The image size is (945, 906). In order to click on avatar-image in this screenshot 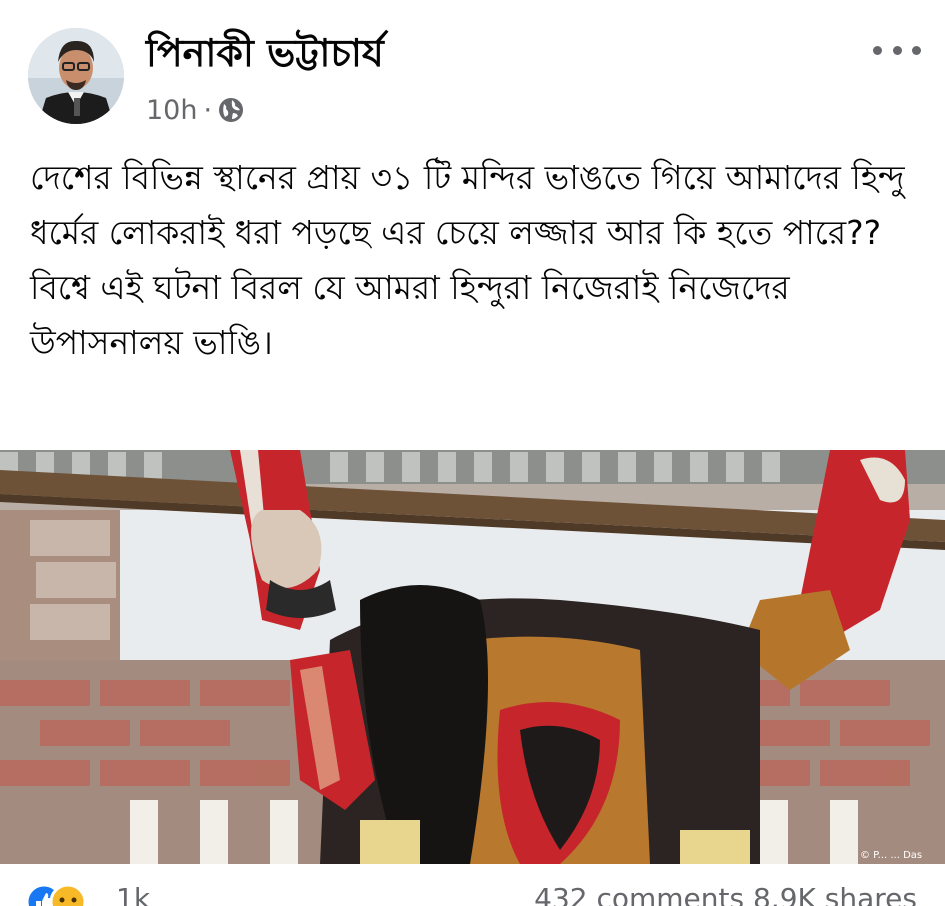, I will do `click(76, 76)`.